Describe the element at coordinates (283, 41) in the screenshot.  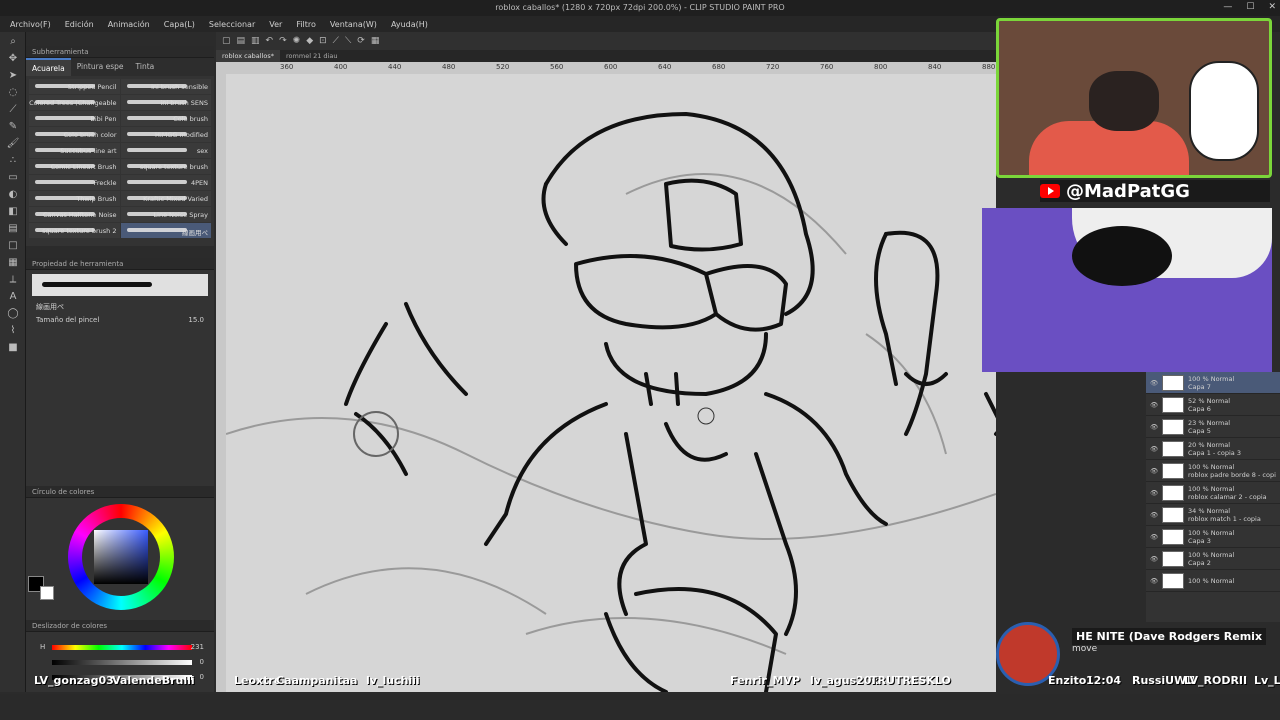
I see `redo-icon: ↷` at that location.